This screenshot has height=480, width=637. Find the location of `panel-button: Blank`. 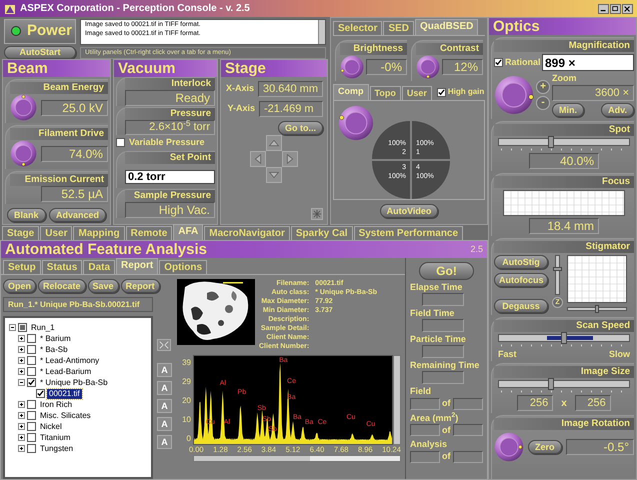

panel-button: Blank is located at coordinates (26, 215).